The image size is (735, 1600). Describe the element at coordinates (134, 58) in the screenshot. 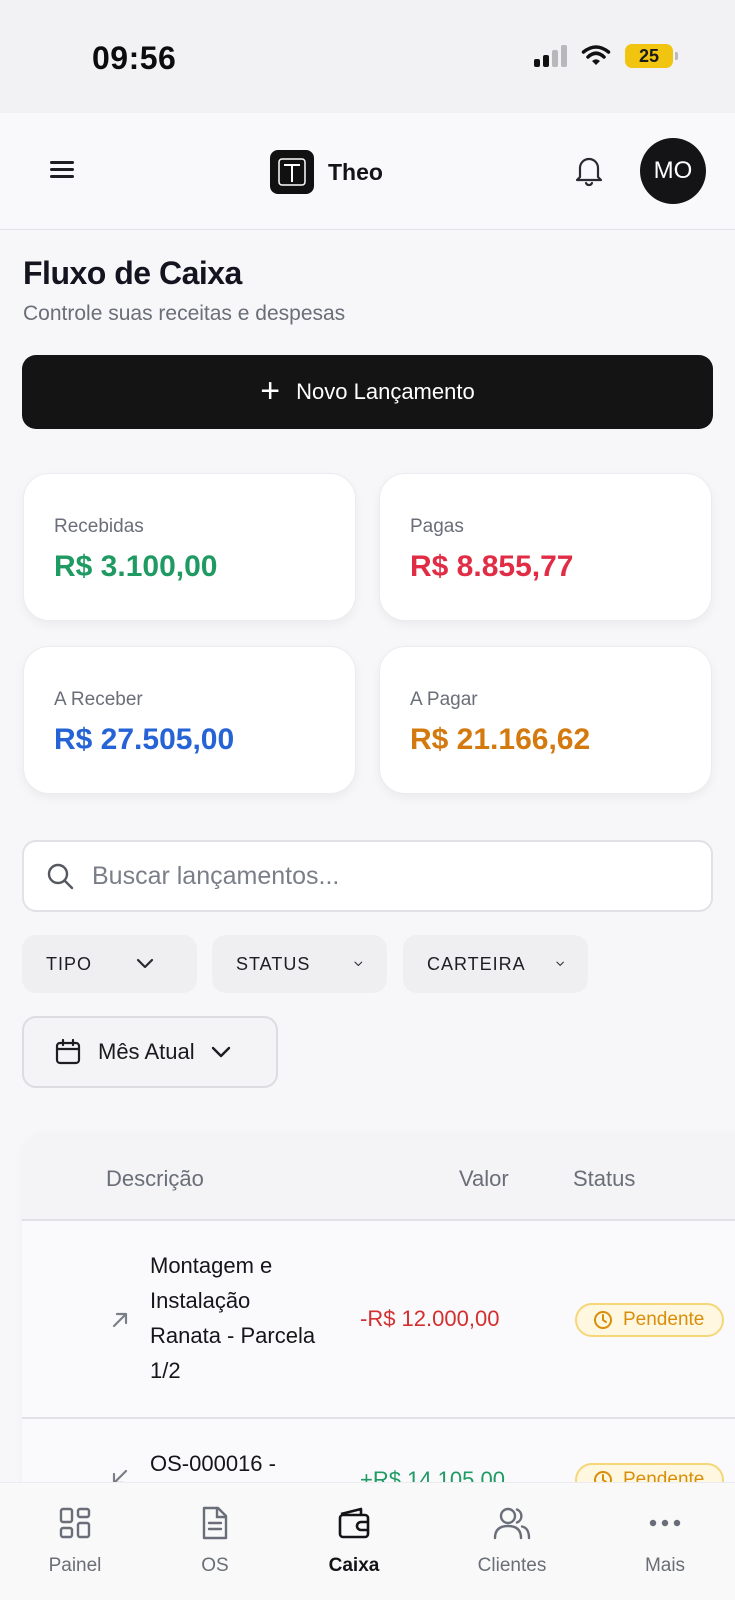

I see `status-time: 09:56` at that location.